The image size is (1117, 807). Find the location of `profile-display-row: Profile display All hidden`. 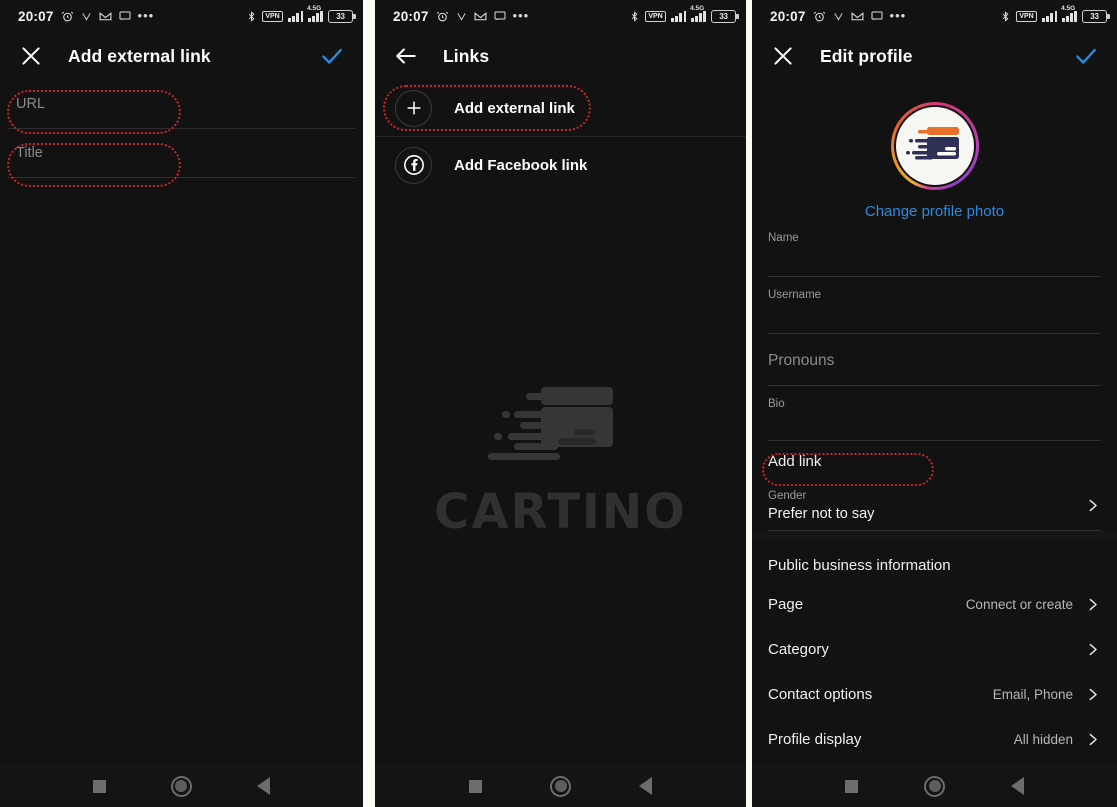

profile-display-row: Profile display All hidden is located at coordinates (934, 739).